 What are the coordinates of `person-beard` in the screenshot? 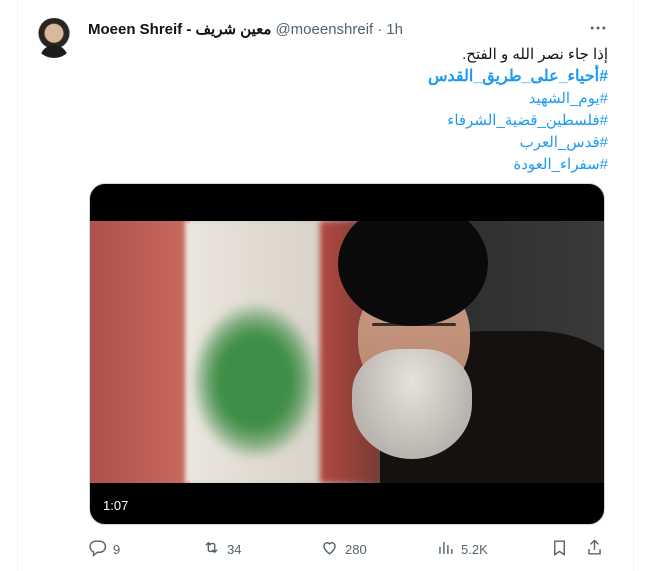 It's located at (412, 404).